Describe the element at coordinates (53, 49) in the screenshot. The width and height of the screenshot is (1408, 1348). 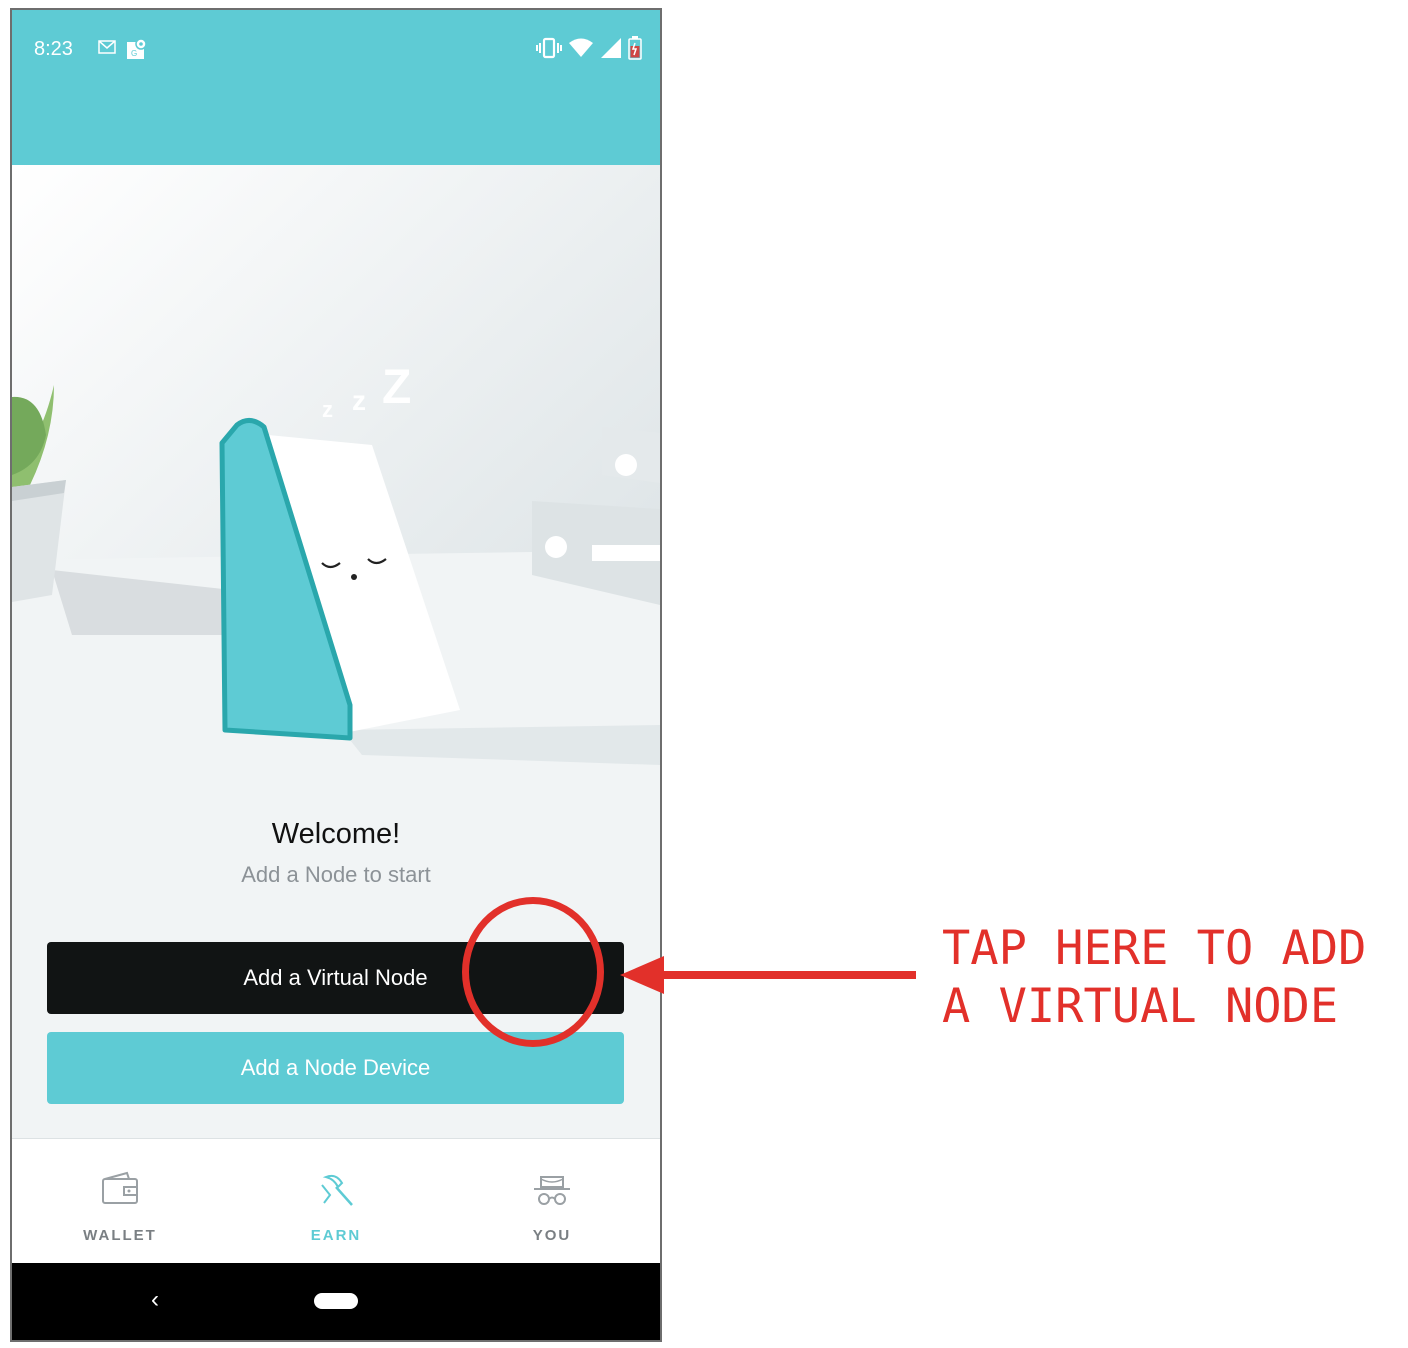
I see `status-time: 8:23` at that location.